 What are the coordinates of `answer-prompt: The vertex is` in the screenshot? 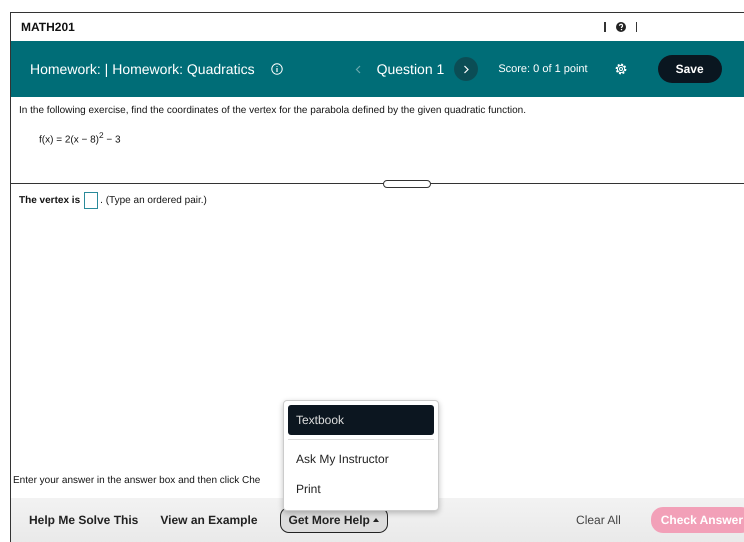 It's located at (49, 200).